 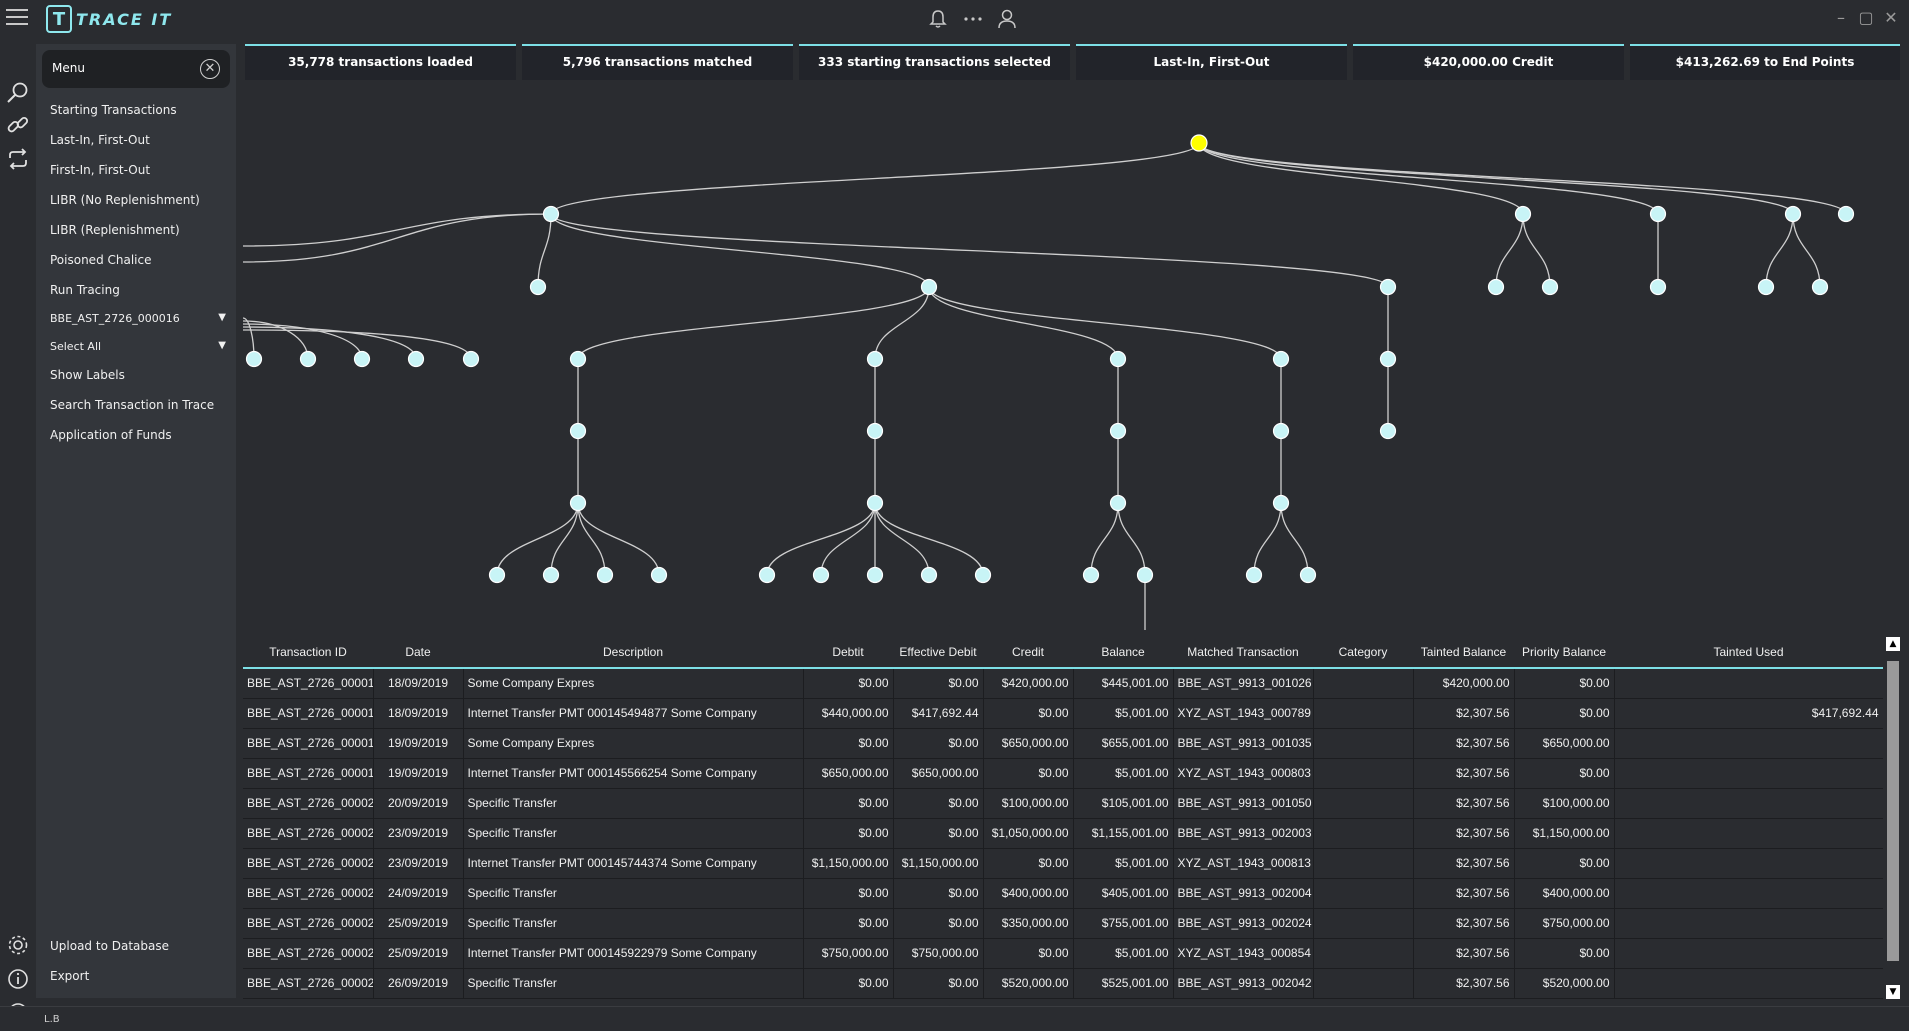 I want to click on menu-item-starting-transactions: Starting Transactions, so click(x=113, y=110).